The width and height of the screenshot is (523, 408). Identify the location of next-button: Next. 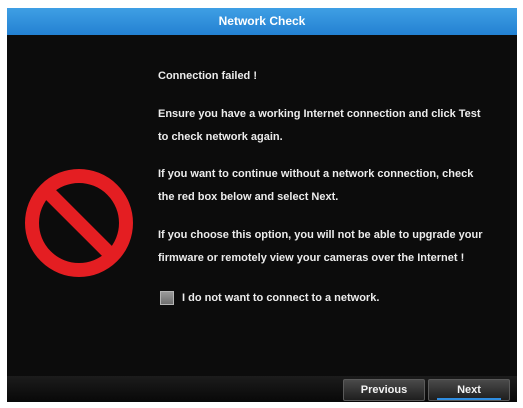
(469, 390).